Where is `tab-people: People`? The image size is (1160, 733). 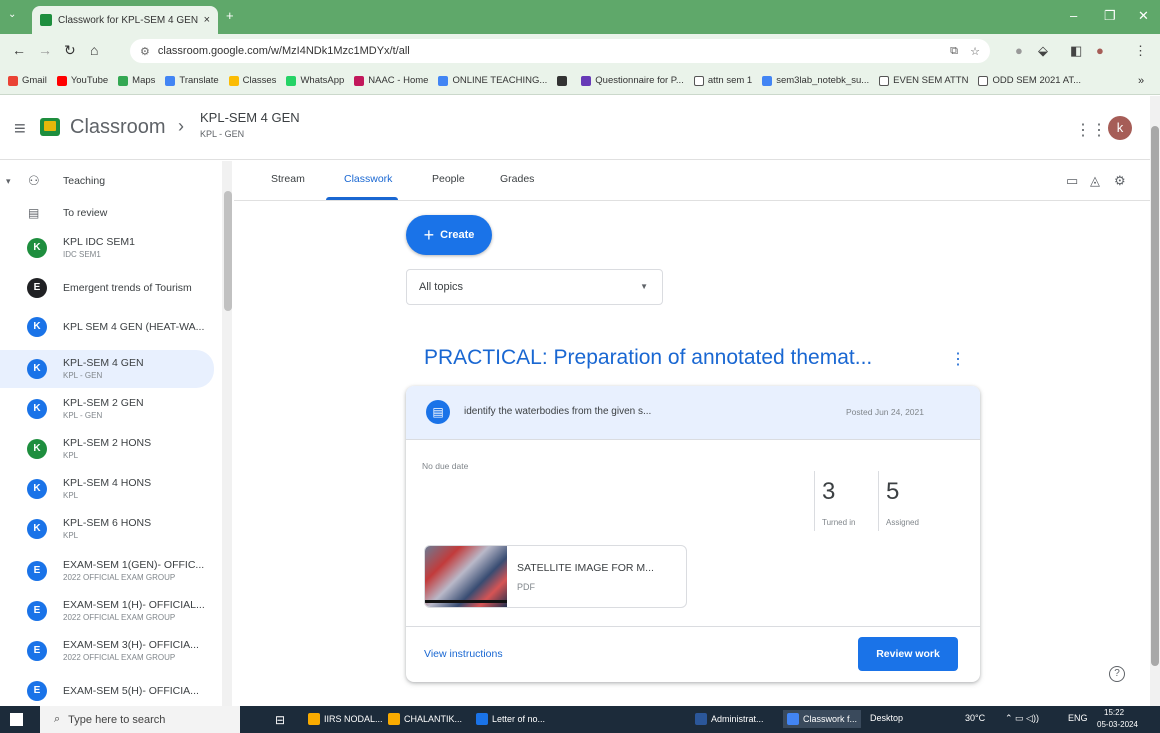 tab-people: People is located at coordinates (448, 179).